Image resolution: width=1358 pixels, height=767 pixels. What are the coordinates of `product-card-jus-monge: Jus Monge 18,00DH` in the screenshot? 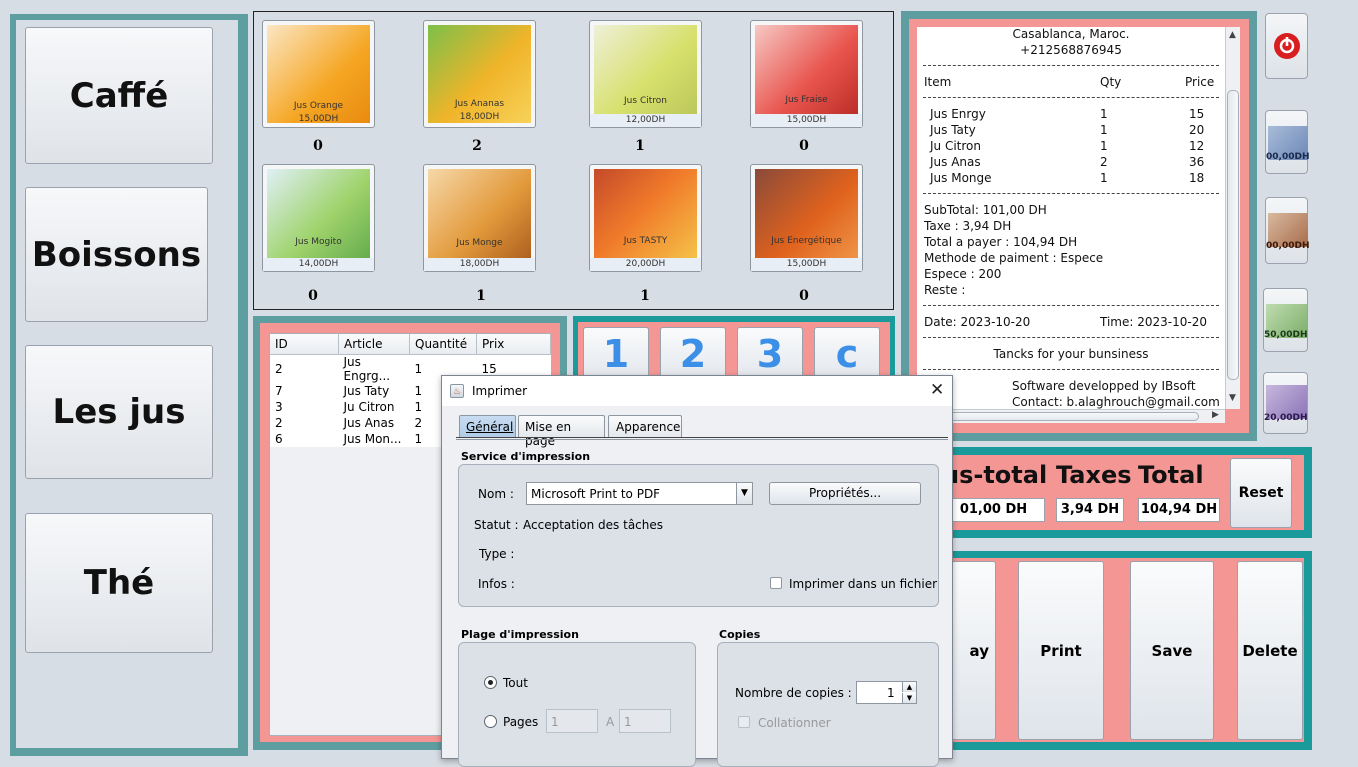 It's located at (479, 218).